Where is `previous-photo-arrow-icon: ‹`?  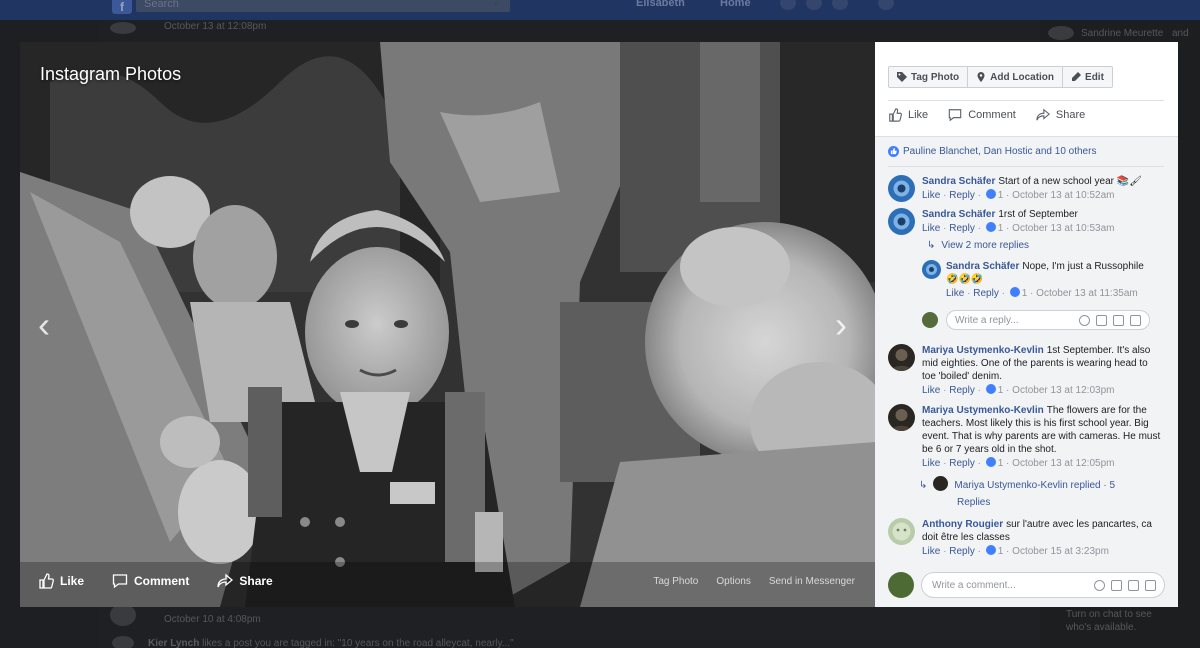
previous-photo-arrow-icon: ‹ is located at coordinates (44, 325).